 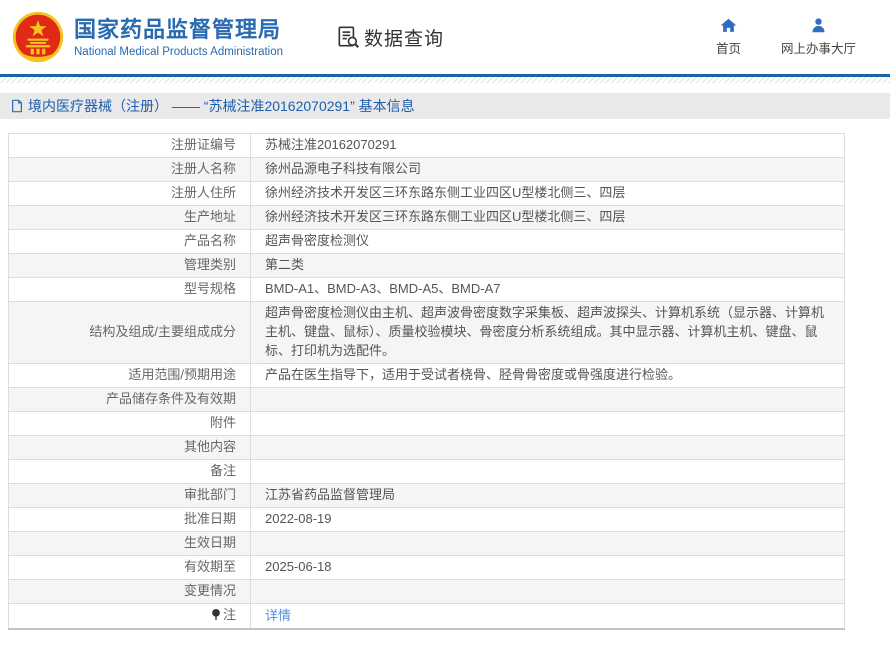 I want to click on row-value: BMD-A1、BMD-A3、BMD-A5、BMD-A7, so click(x=547, y=289).